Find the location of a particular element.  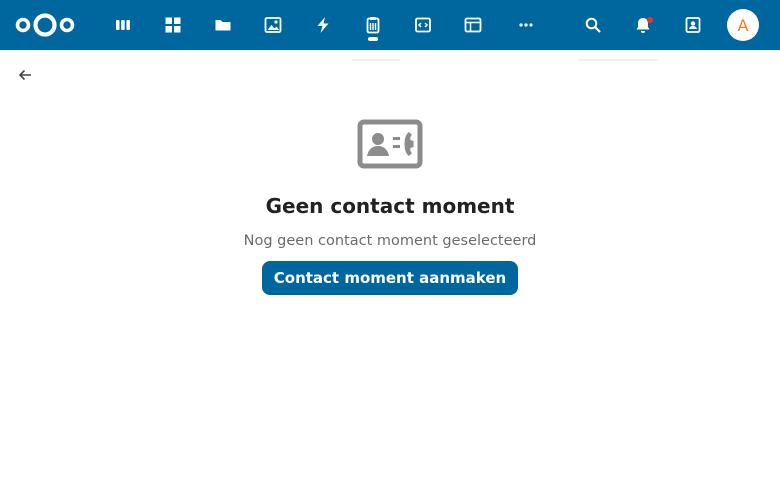

contact-card-icon is located at coordinates (390, 144).